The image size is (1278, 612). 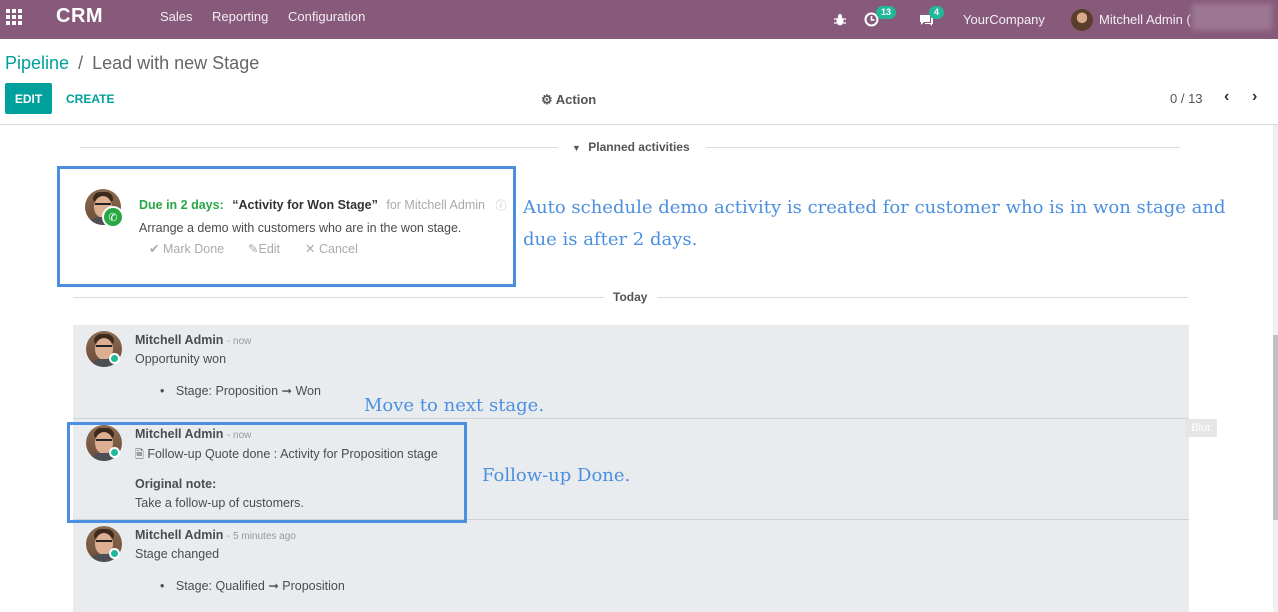 What do you see at coordinates (326, 16) in the screenshot?
I see `menu-configuration: Configuration` at bounding box center [326, 16].